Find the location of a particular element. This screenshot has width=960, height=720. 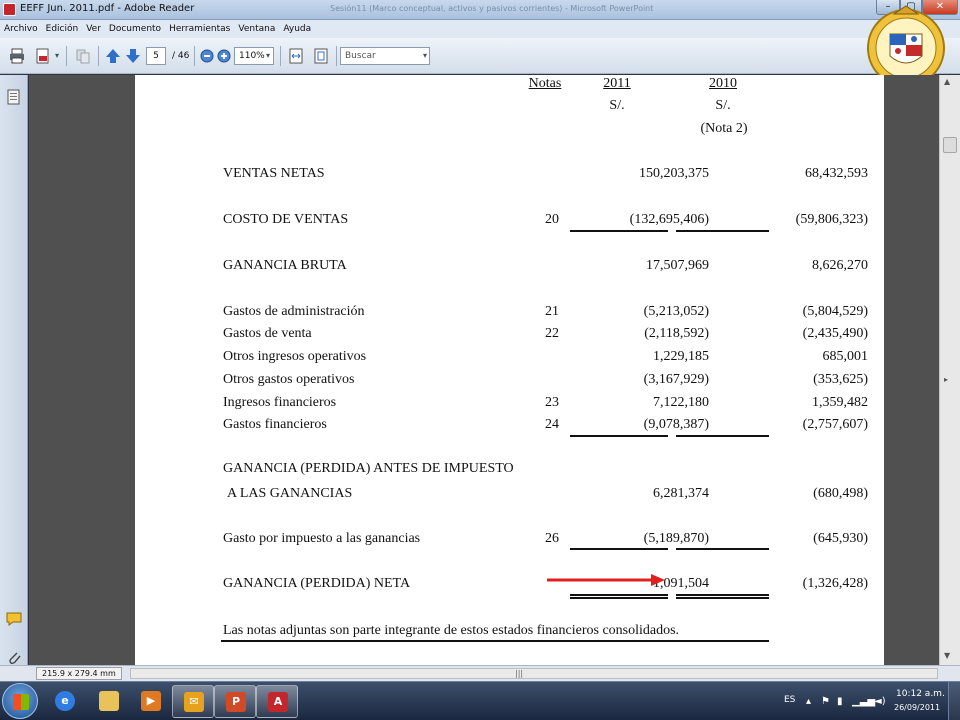

media-player-icon: ▶ is located at coordinates (151, 701).